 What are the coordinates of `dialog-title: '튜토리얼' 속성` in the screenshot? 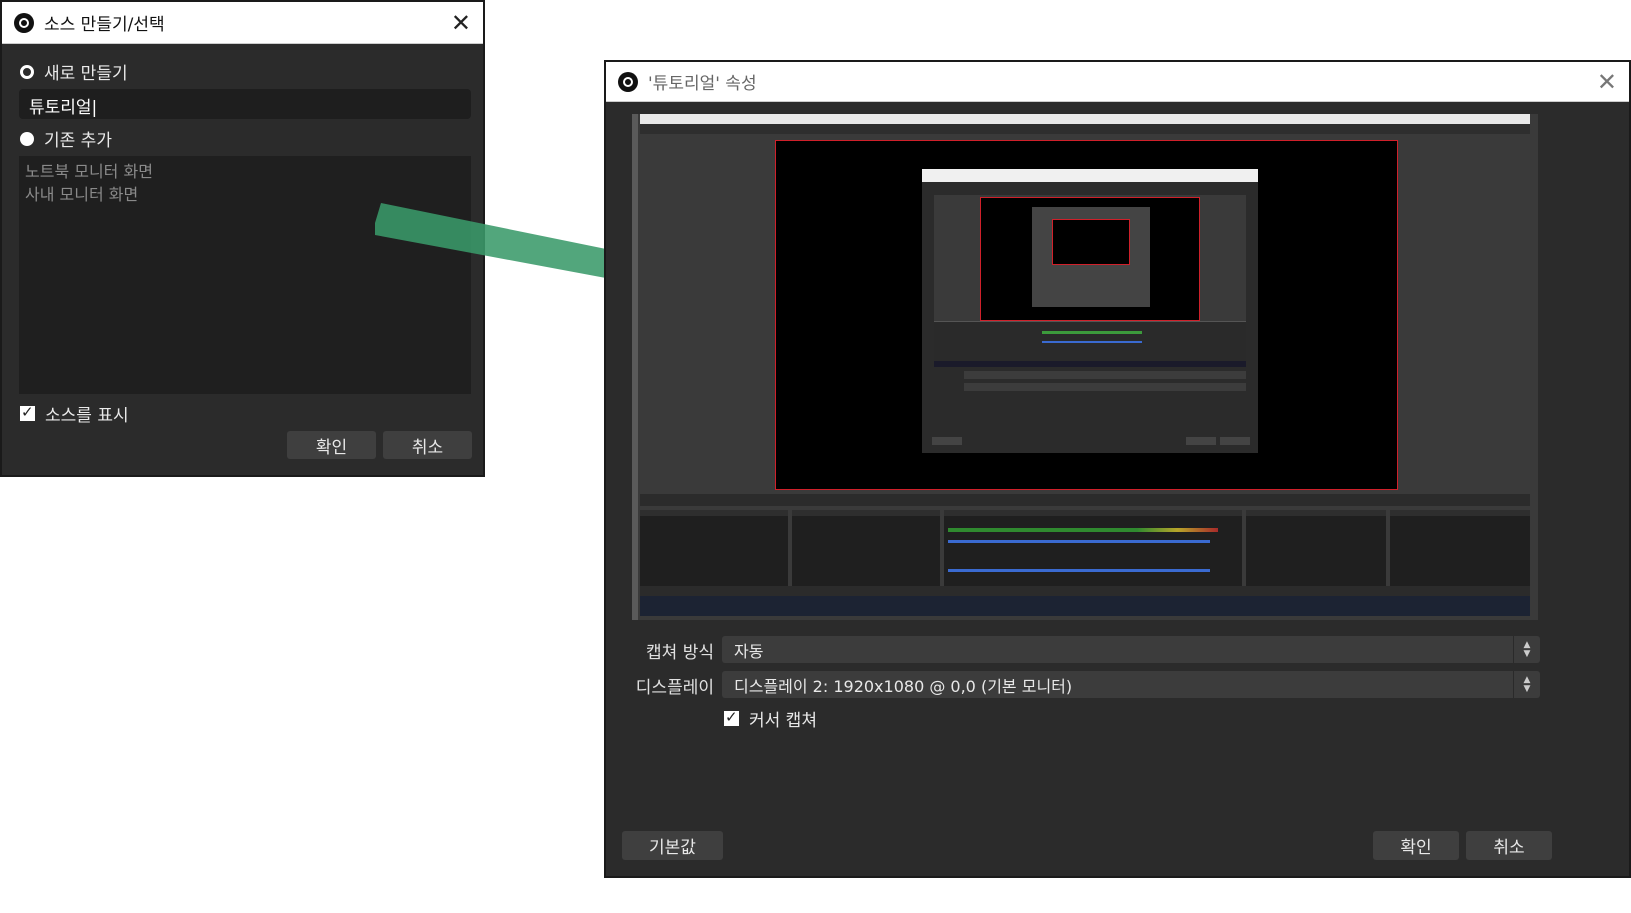 It's located at (702, 84).